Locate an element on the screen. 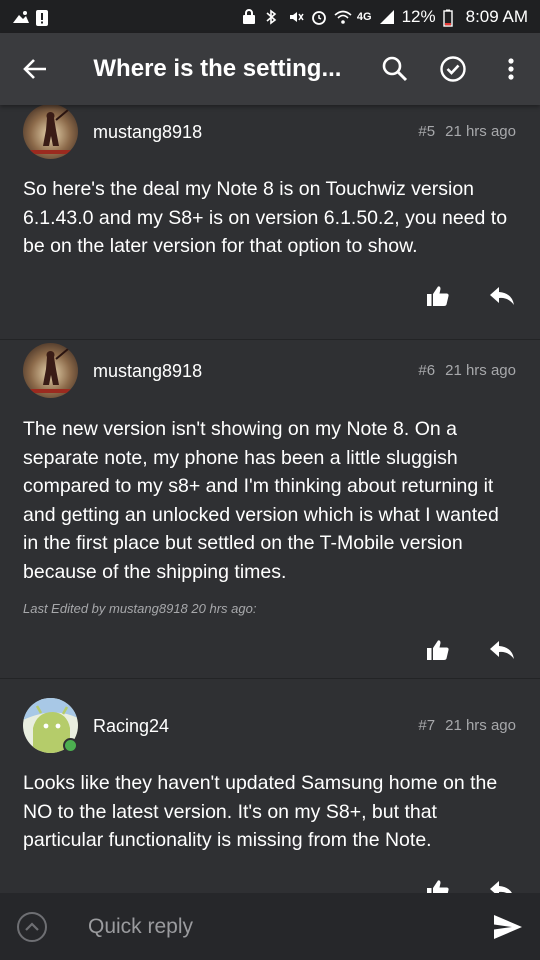 This screenshot has height=960, width=540. back-arrow-icon is located at coordinates (34, 69).